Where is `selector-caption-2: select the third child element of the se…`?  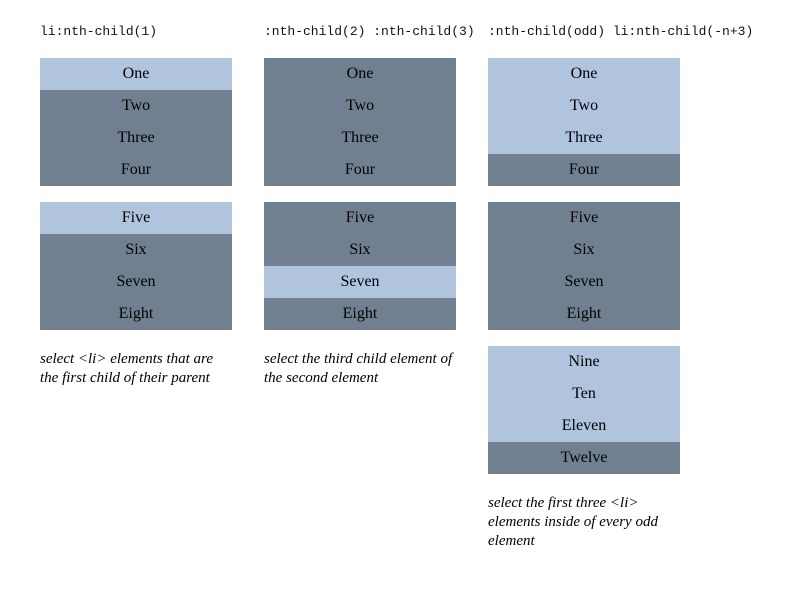 selector-caption-2: select the third child element of the se… is located at coordinates (358, 368).